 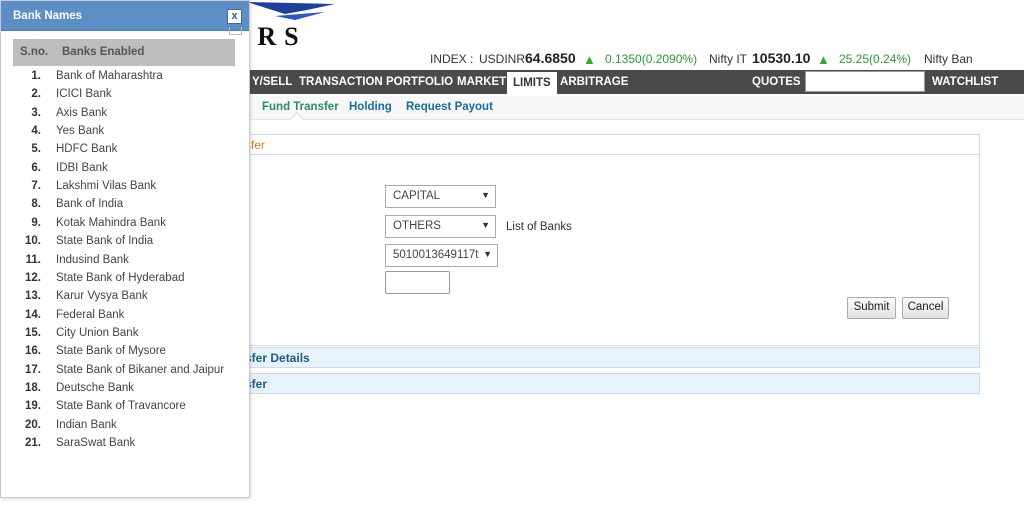 I want to click on cancel-button: Cancel, so click(x=925, y=308).